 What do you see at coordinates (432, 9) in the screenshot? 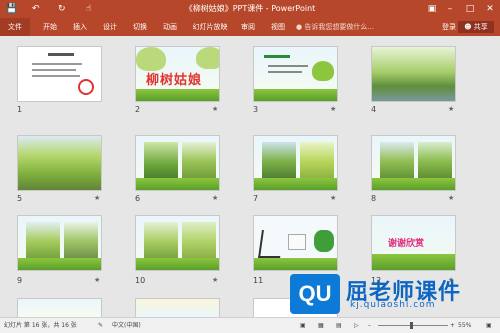
I see `restore-ribbon-icon: ▣` at bounding box center [432, 9].